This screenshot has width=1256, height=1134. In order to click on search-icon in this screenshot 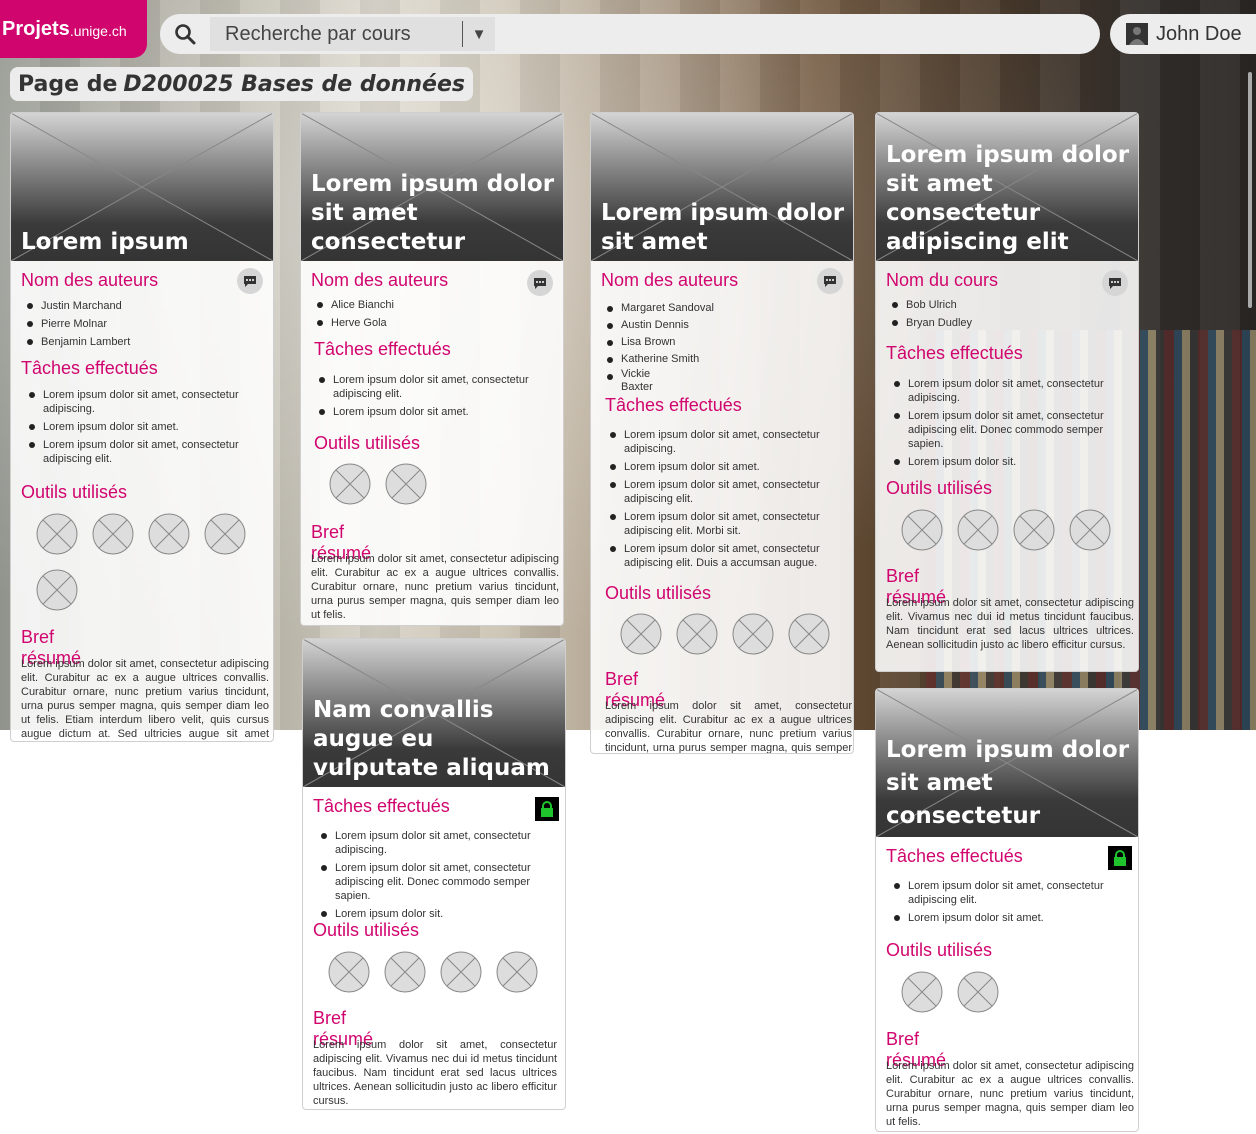, I will do `click(185, 34)`.